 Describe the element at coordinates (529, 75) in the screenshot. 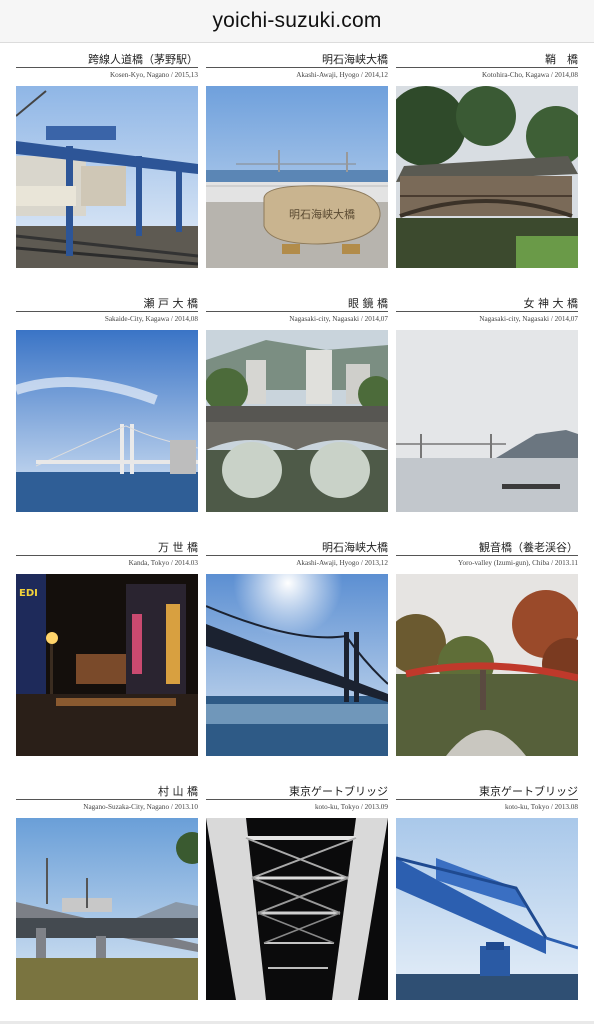

I see `card-meta: Kotohira-Cho, Kagawa / 2014,08` at that location.